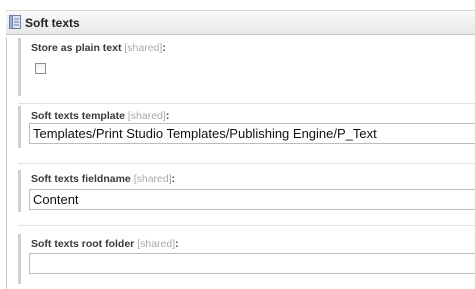 The image size is (475, 289). I want to click on field-label-soft-texts-fieldname: Soft texts fieldname [shared]:, so click(103, 179).